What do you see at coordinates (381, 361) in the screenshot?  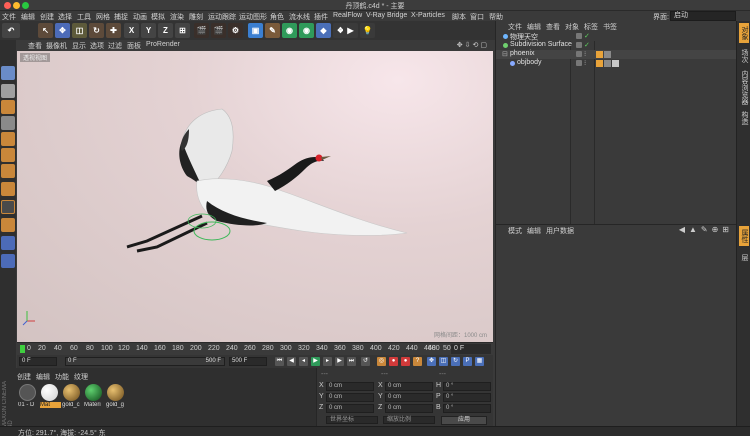 I see `keyframe-selection-icon: ◎` at bounding box center [381, 361].